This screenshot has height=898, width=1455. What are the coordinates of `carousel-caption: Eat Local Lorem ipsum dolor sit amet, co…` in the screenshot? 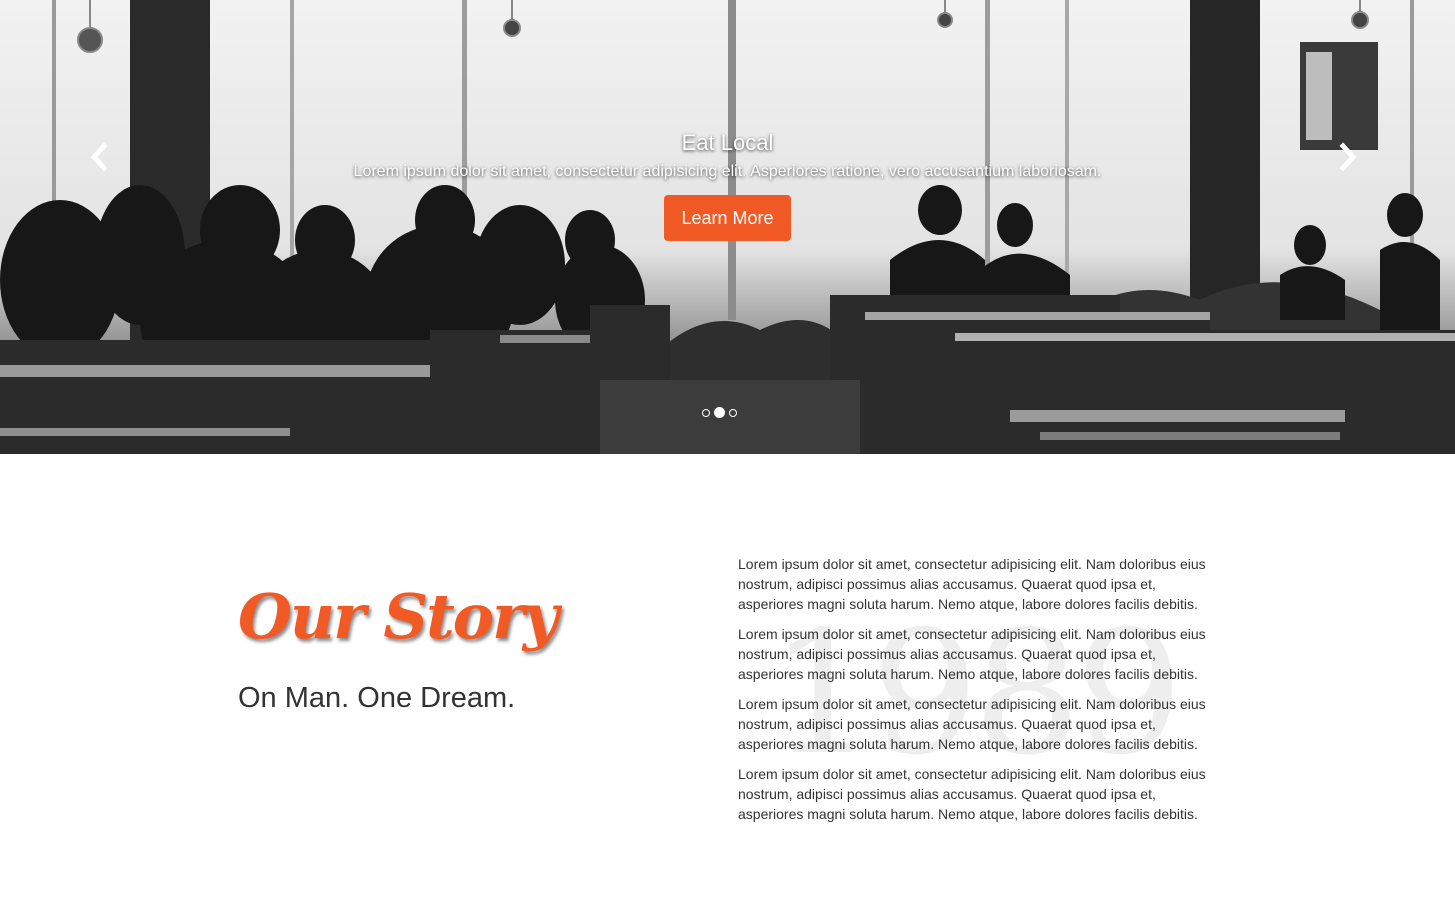 It's located at (727, 183).